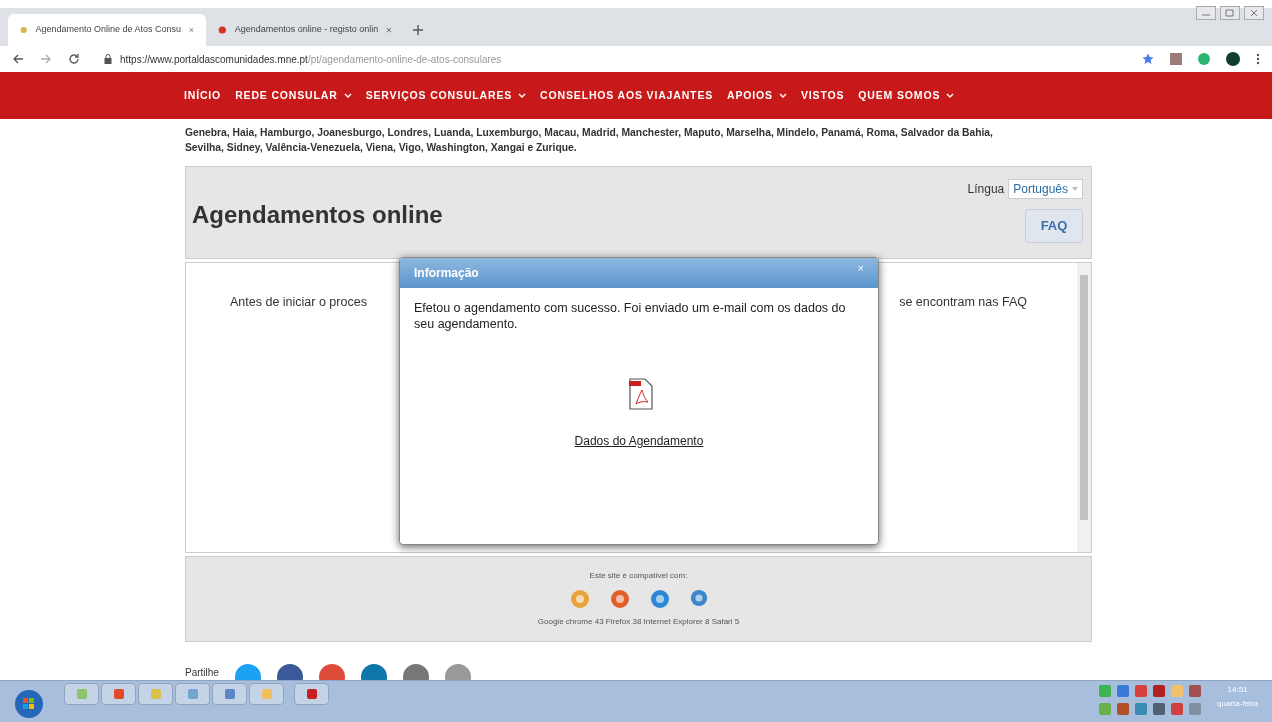  I want to click on intro-text: Sevilha, Sidney, Valência-Venezuela, Viena, Vigo, Washington, Xangai e Zurique., so click(381, 148).